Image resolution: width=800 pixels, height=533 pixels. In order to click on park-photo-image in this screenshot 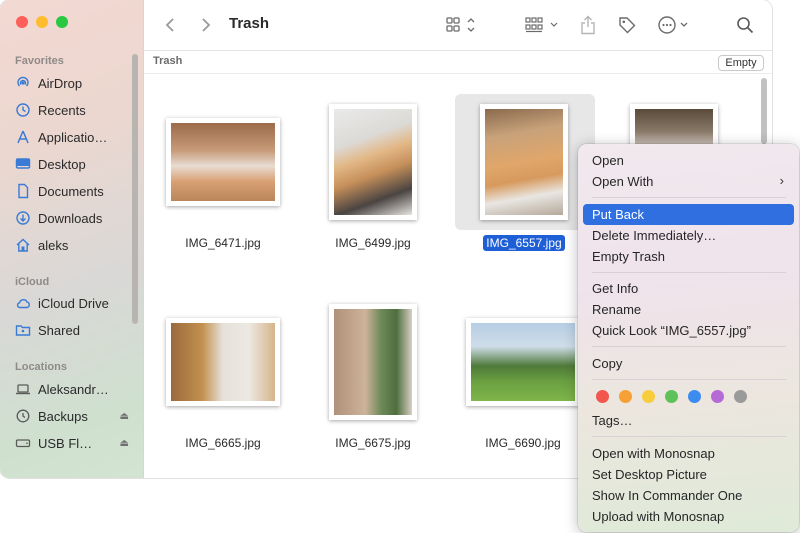, I will do `click(523, 362)`.